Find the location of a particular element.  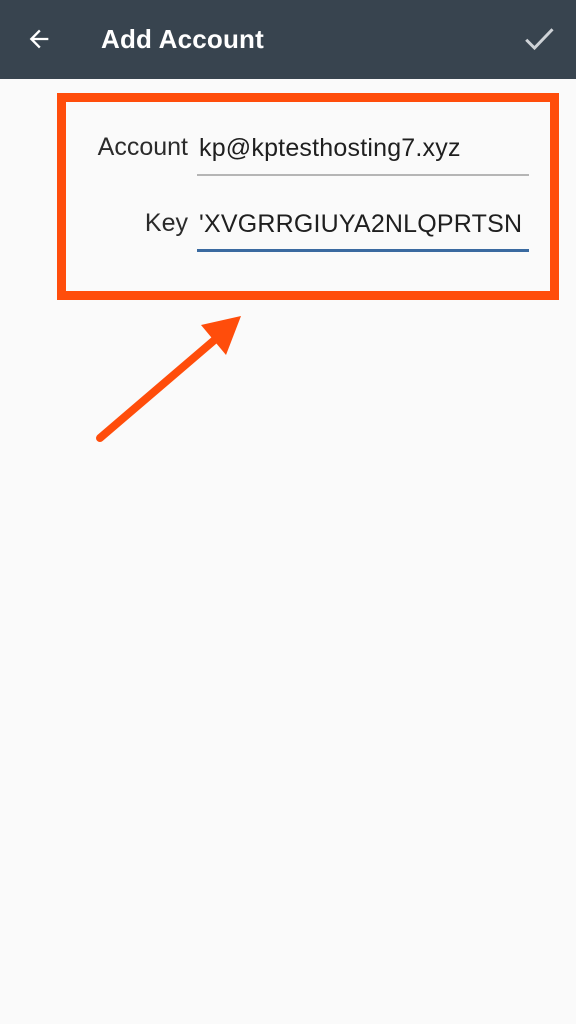

app-bar: Add Account is located at coordinates (288, 39).